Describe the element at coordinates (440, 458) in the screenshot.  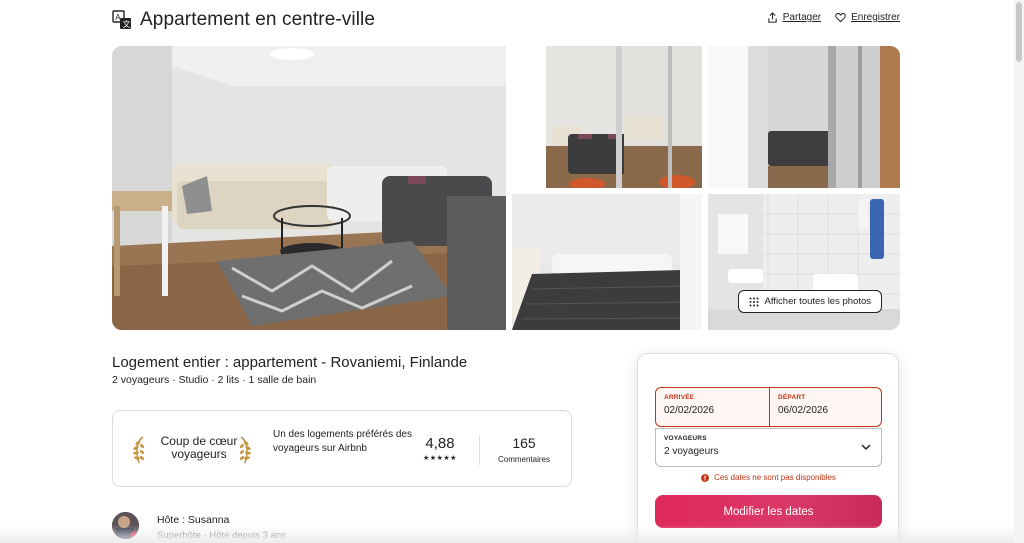
I see `rating-stars: ★★★★★` at that location.